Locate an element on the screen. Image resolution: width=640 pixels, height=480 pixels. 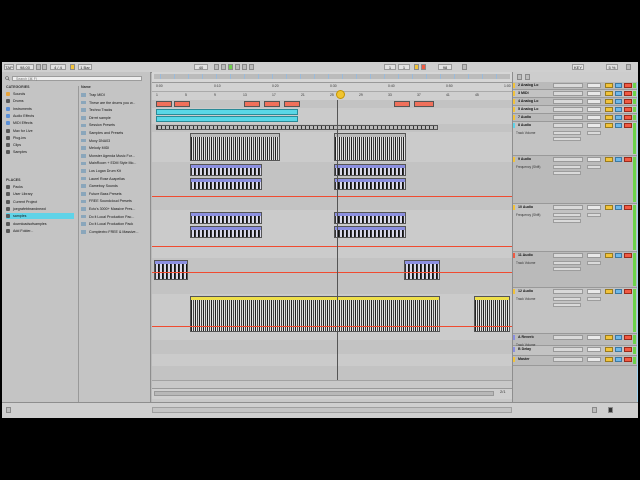
arrangement-horizontal-scrollbar is located at coordinates (332, 393).